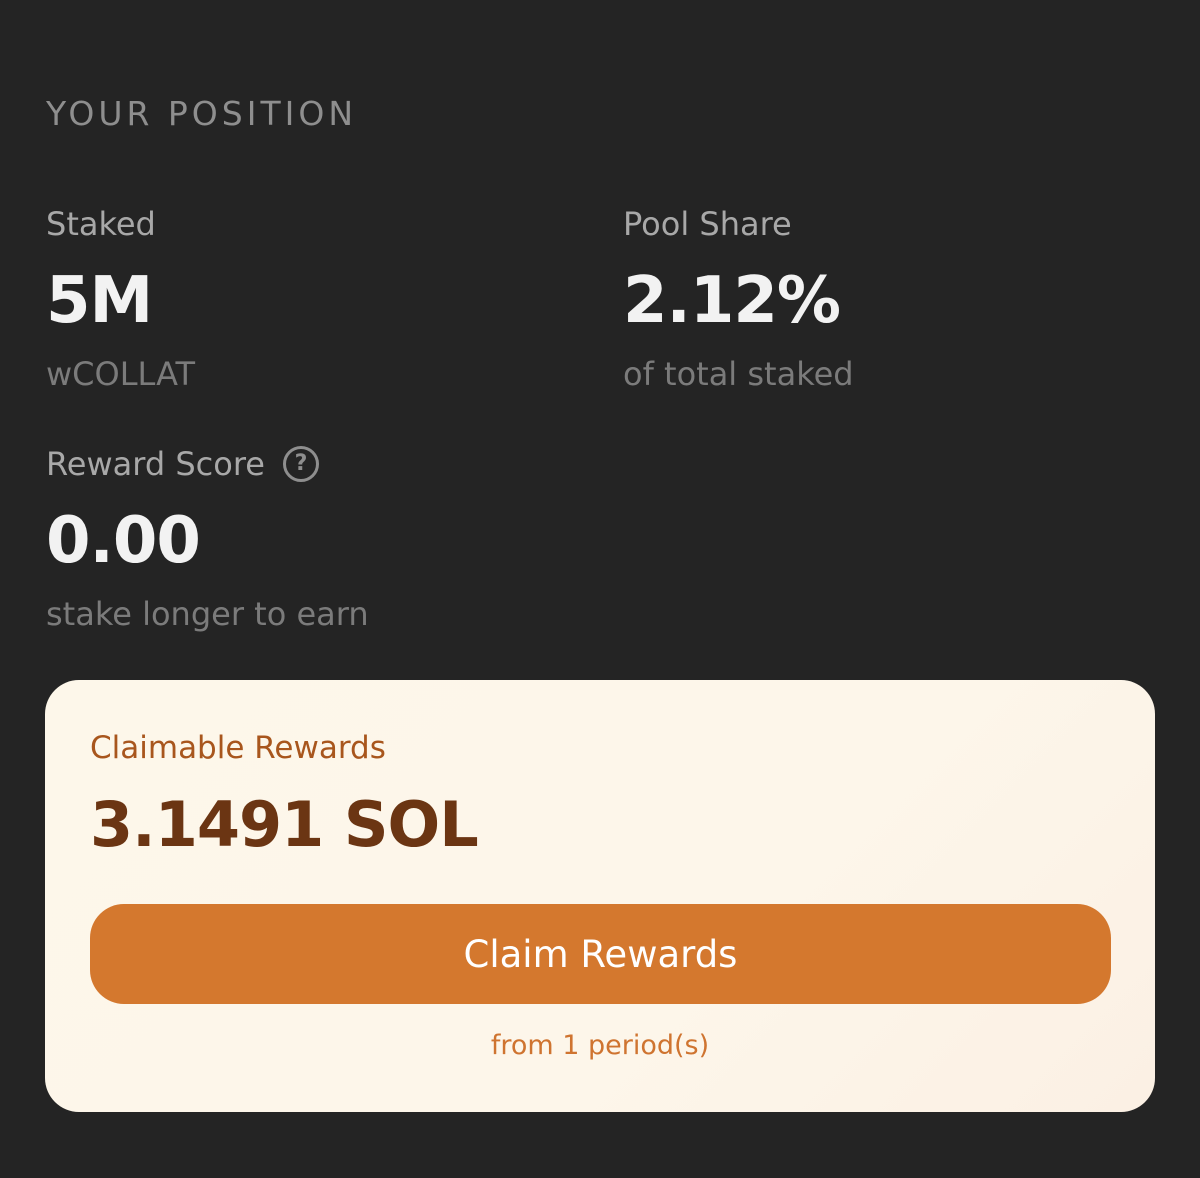 Image resolution: width=1200 pixels, height=1178 pixels. Describe the element at coordinates (600, 1045) in the screenshot. I see `claim-periods-note: from 1 period(s)` at that location.